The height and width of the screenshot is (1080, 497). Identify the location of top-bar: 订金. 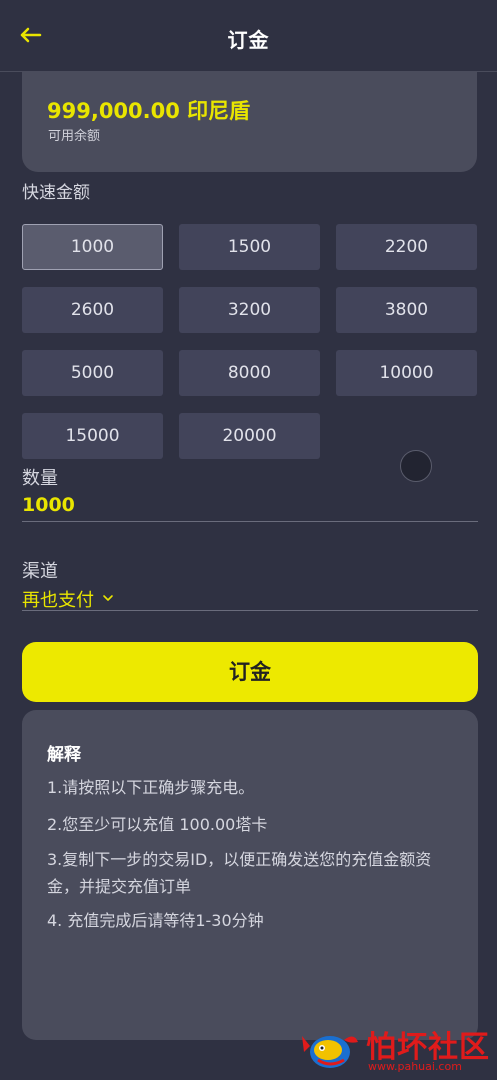
(248, 36).